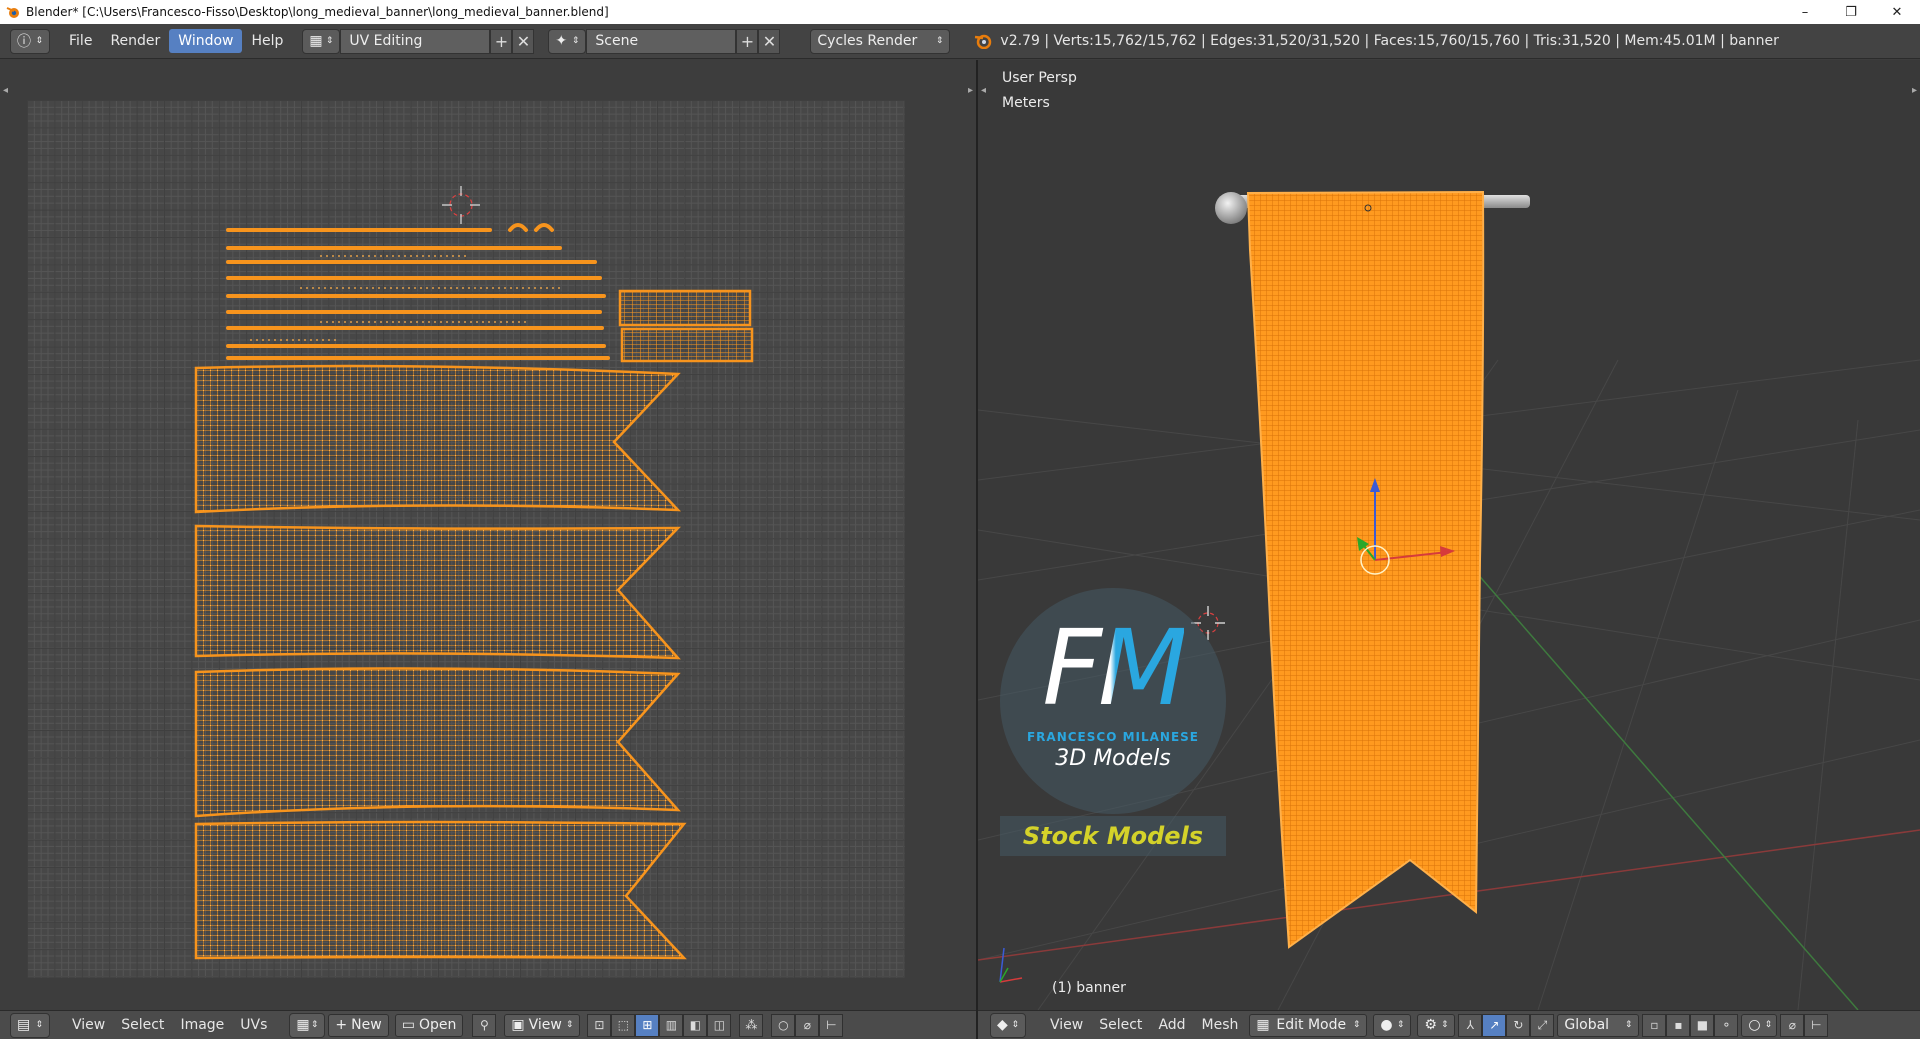 The image size is (1920, 1039). Describe the element at coordinates (1726, 1025) in the screenshot. I see `limit-selection-icon: ⚬` at that location.